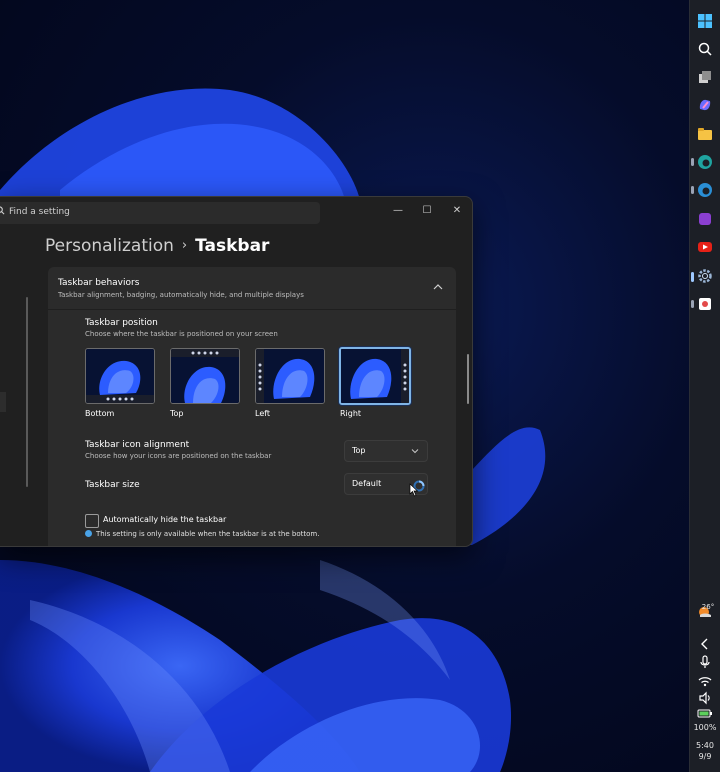 This screenshot has height=772, width=720. What do you see at coordinates (705, 77) in the screenshot?
I see `task-view-icon` at bounding box center [705, 77].